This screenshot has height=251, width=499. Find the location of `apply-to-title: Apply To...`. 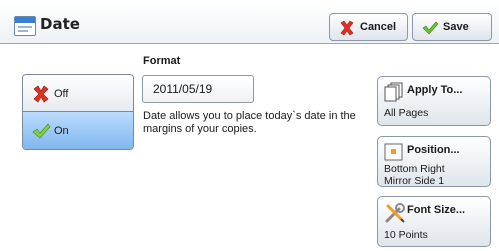

apply-to-title: Apply To... is located at coordinates (435, 90).